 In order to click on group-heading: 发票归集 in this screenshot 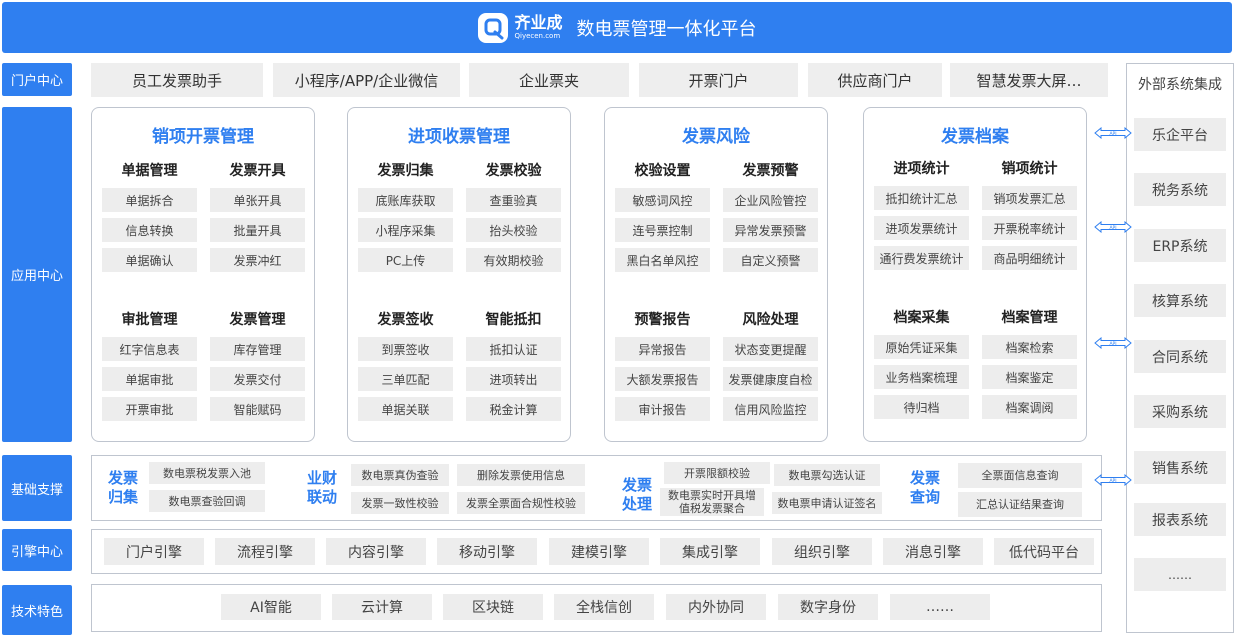, I will do `click(405, 171)`.